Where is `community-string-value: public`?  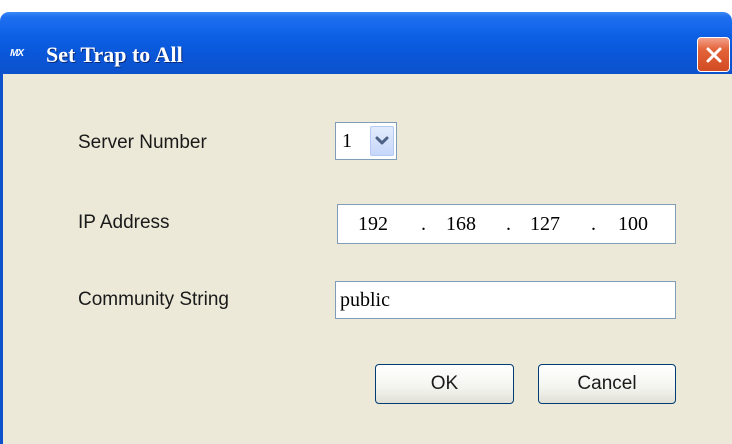
community-string-value: public is located at coordinates (365, 300).